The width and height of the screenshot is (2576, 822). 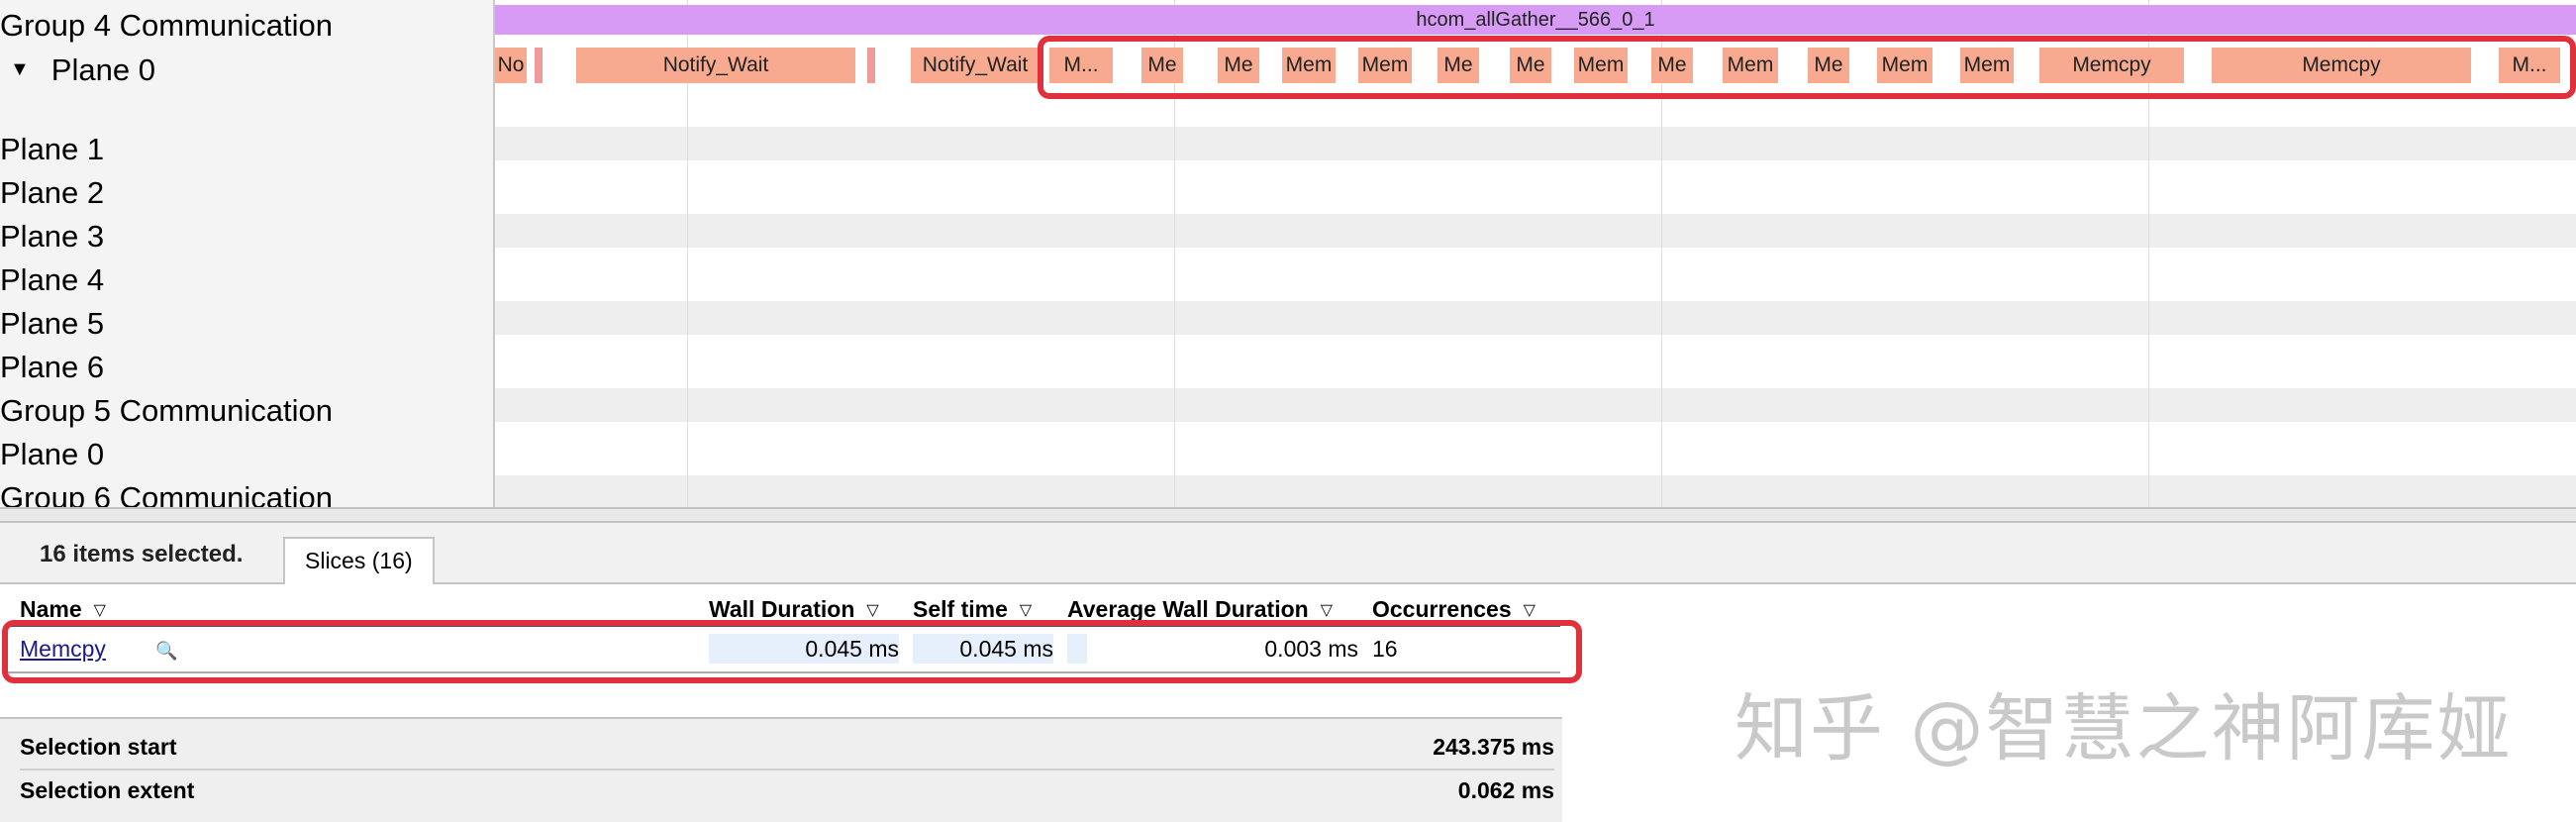 What do you see at coordinates (2123, 728) in the screenshot?
I see `watermark: 知乎 @智慧之神阿库娅` at bounding box center [2123, 728].